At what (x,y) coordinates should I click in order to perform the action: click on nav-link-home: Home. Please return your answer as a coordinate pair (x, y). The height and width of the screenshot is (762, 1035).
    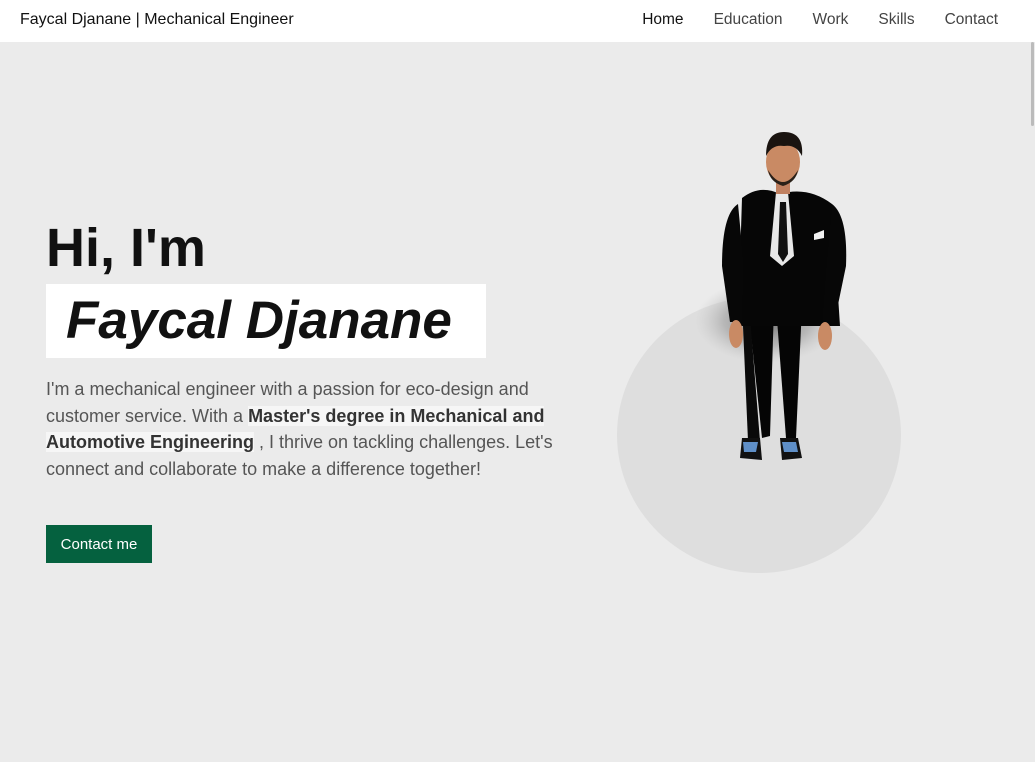
    Looking at the image, I should click on (662, 20).